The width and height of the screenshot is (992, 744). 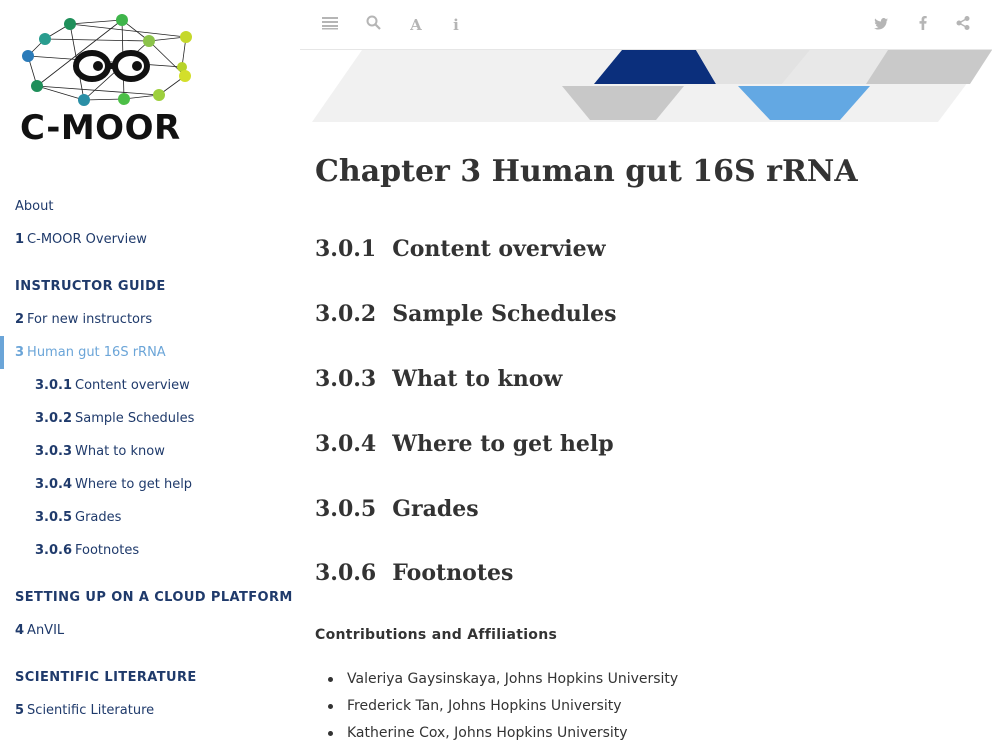 What do you see at coordinates (54, 418) in the screenshot?
I see `toc-number: 3.0.2` at bounding box center [54, 418].